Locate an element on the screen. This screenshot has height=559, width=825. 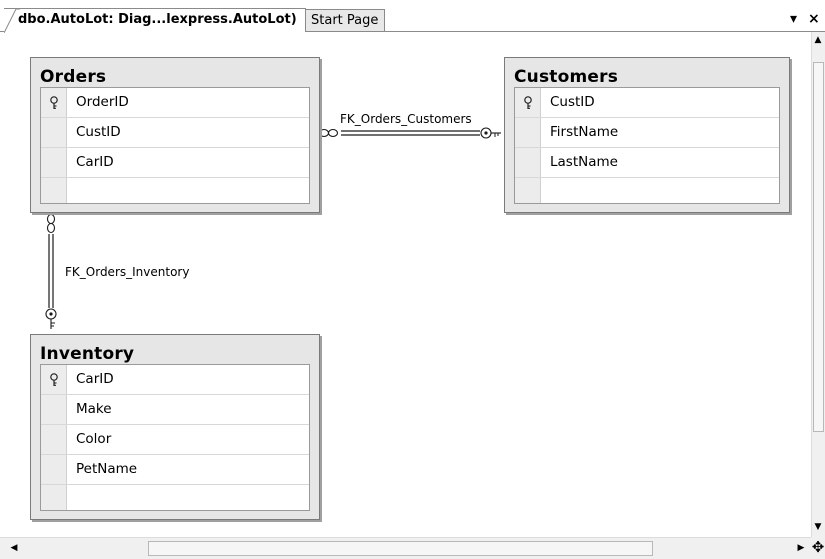
tab-slant-edge is located at coordinates (12, 21).